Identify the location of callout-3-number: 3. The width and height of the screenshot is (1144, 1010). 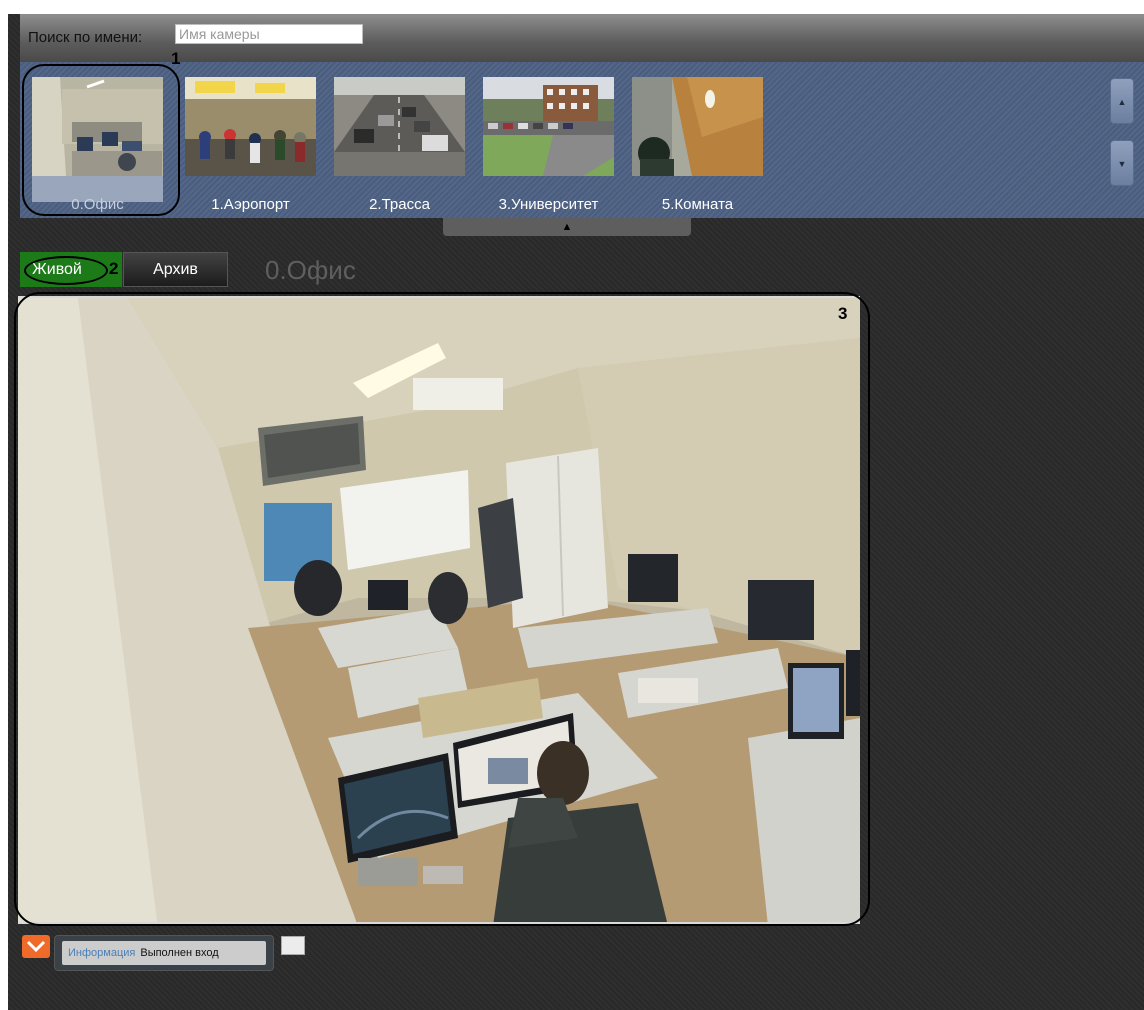
(843, 313).